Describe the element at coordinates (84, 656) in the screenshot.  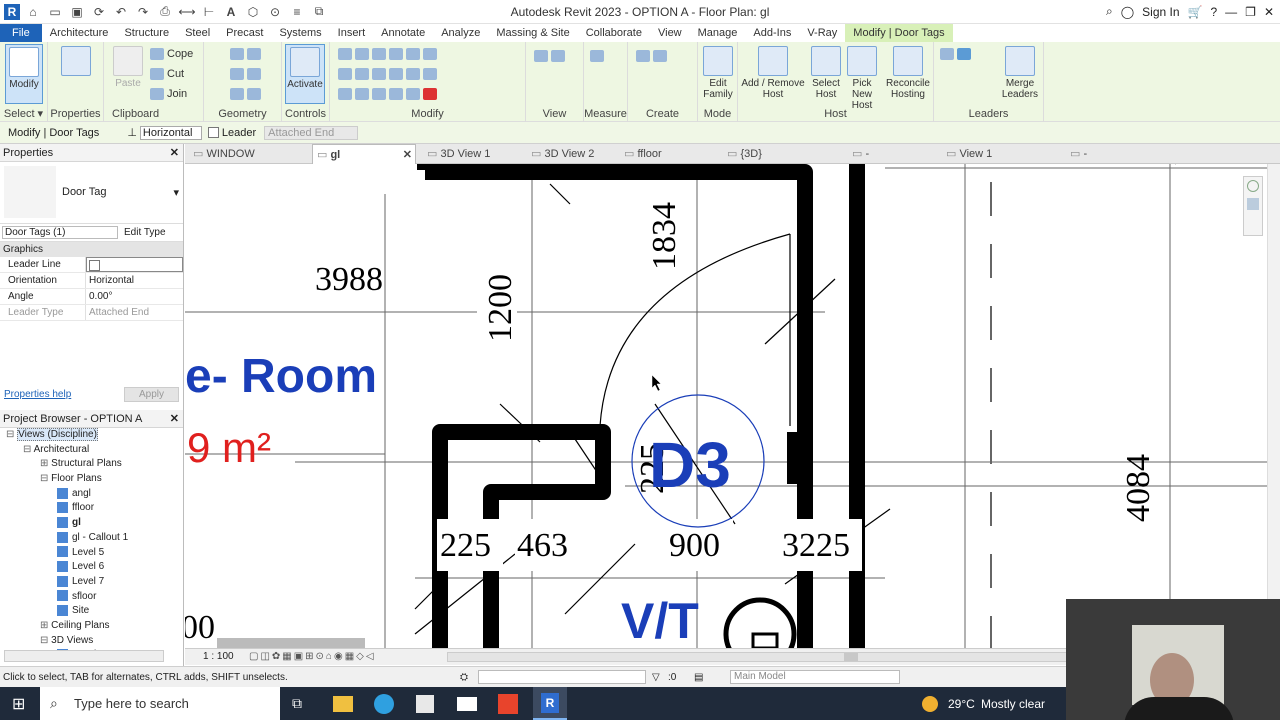
I see `browser-scrollbar` at that location.